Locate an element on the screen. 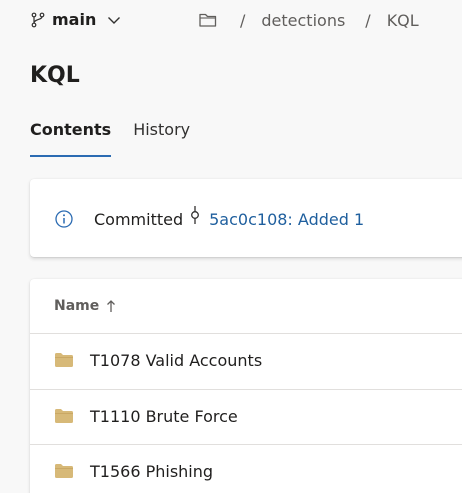 The image size is (462, 493). commit-link: 5ac0c108: Added 1 is located at coordinates (286, 219).